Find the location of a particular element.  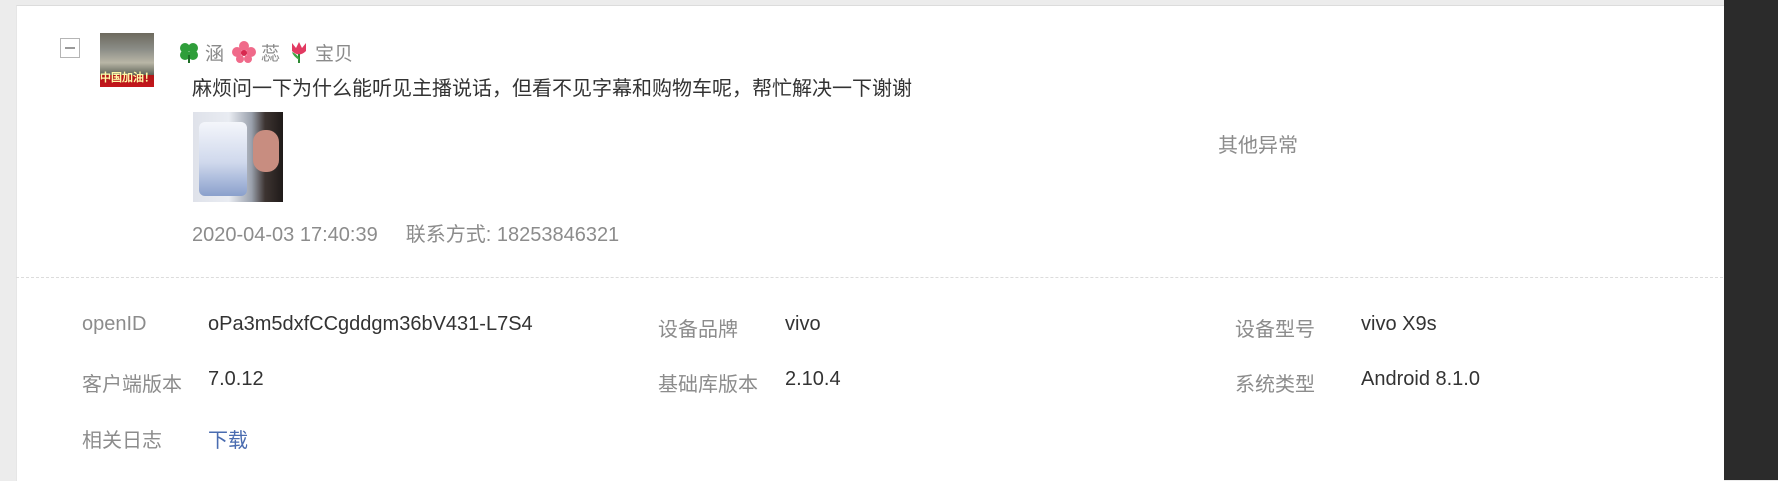

clover-icon is located at coordinates (189, 52).